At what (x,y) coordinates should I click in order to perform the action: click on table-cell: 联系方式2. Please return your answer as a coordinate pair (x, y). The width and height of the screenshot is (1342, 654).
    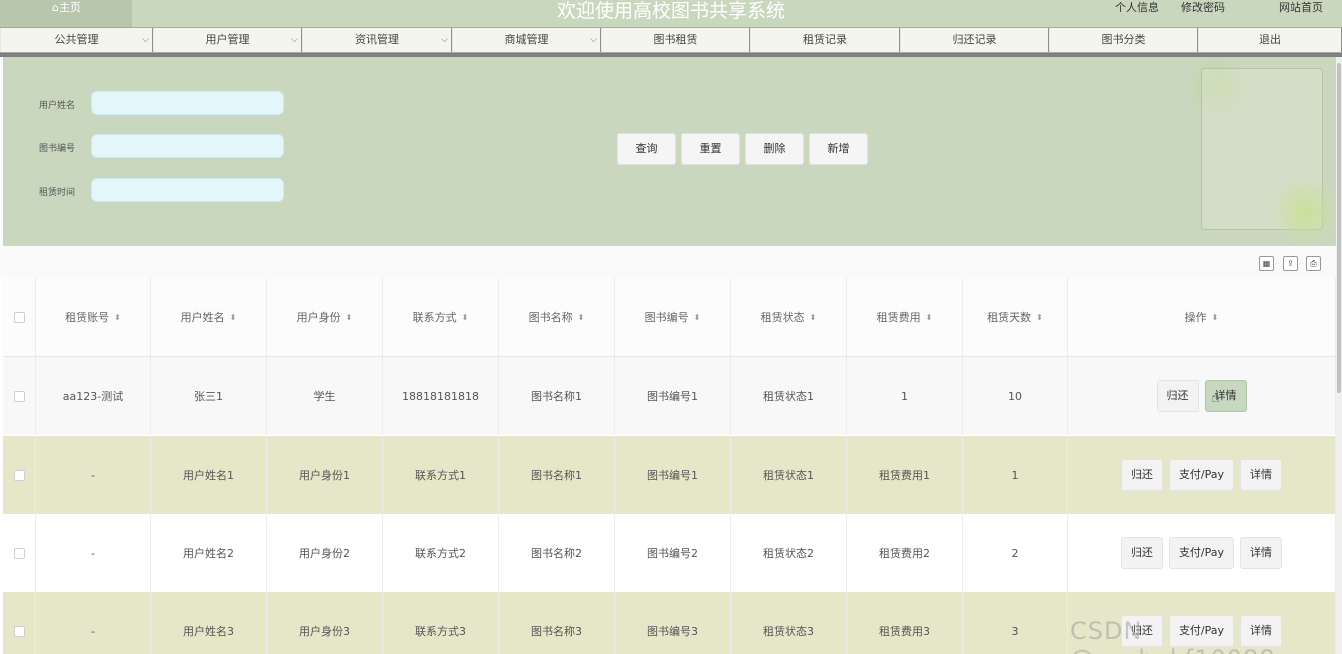
    Looking at the image, I should click on (441, 553).